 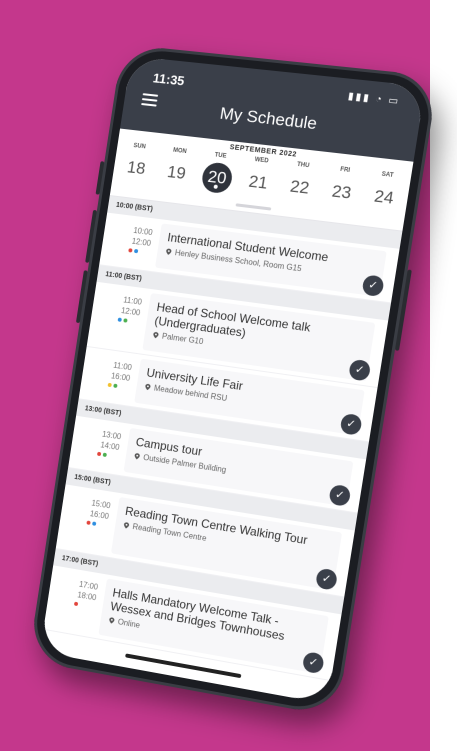 What do you see at coordinates (182, 339) in the screenshot?
I see `event-location-text: Palmer G10` at bounding box center [182, 339].